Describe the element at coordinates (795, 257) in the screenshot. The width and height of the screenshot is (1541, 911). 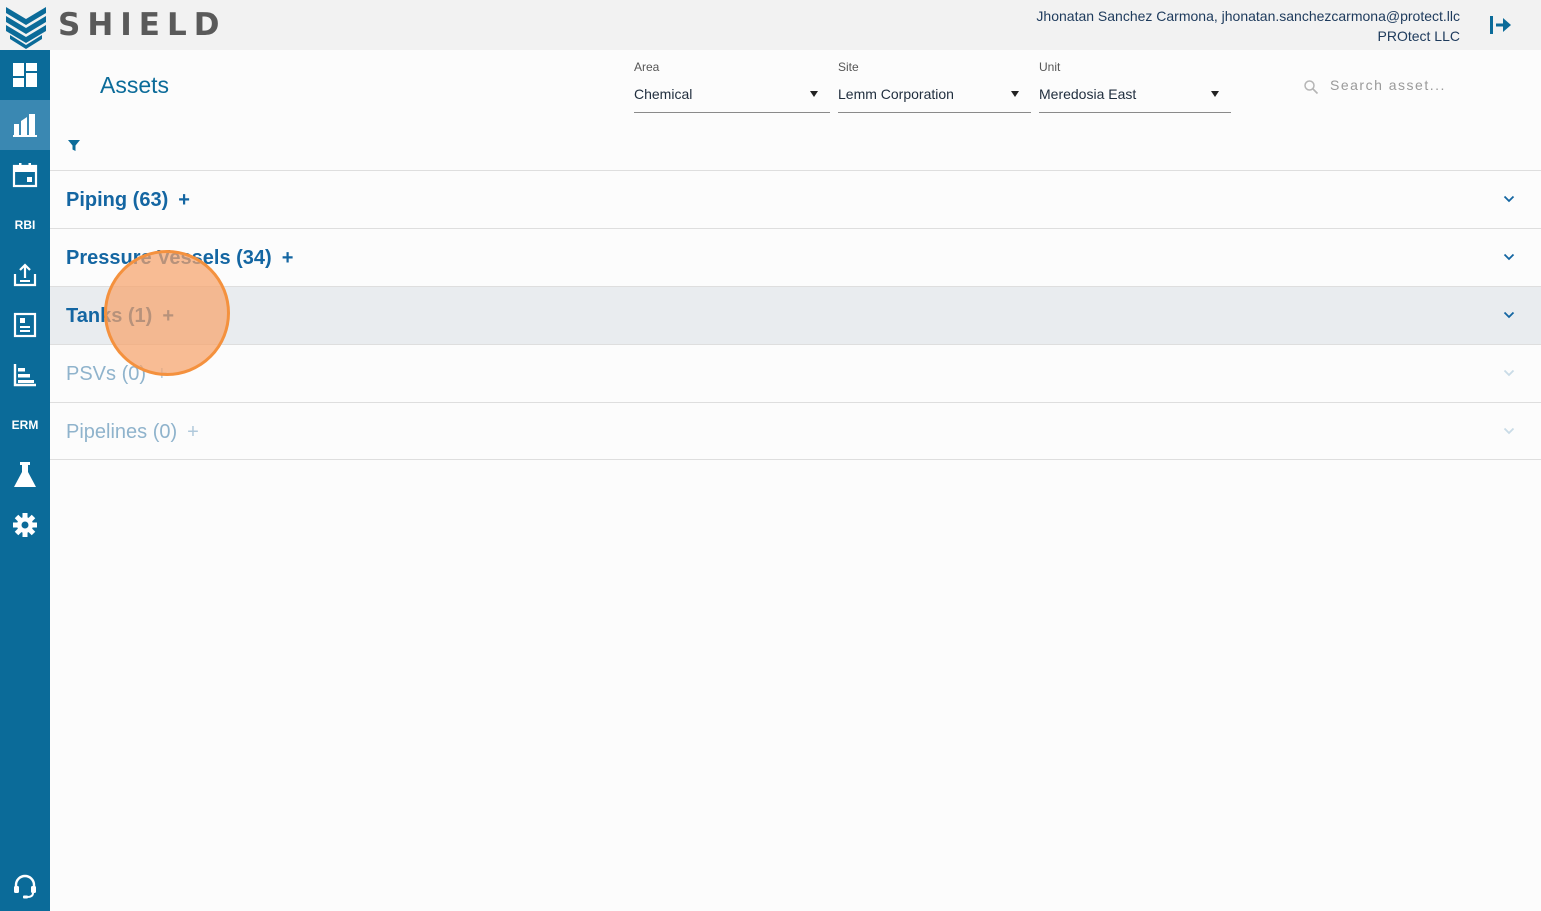
I see `accordion-pressure-vessels: Pressure Vessels (34) +` at that location.